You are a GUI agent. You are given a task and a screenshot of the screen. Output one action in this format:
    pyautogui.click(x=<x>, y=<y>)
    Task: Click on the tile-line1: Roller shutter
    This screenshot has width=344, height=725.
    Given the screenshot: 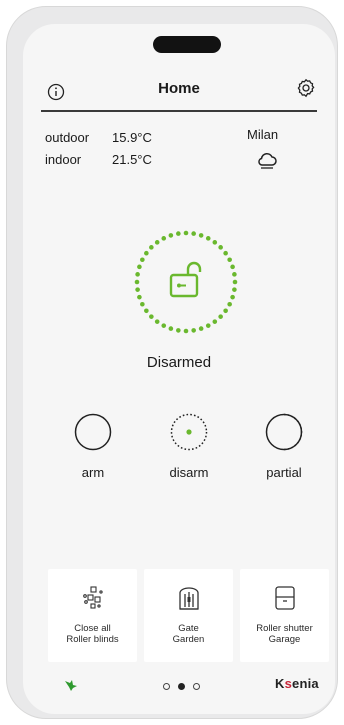 What is the action you would take?
    pyautogui.click(x=284, y=628)
    